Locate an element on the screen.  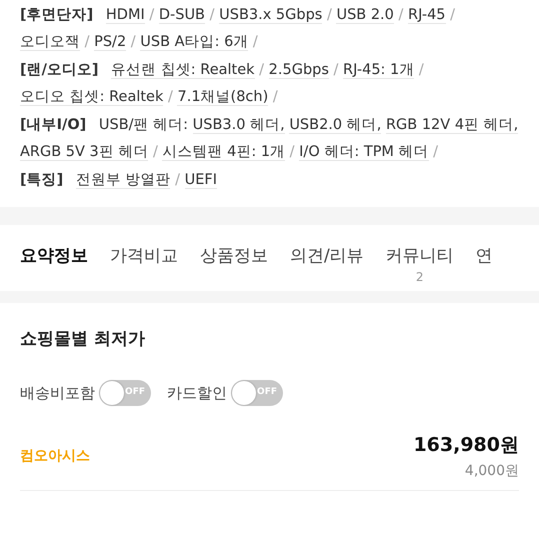
spec-link: D-SUB is located at coordinates (182, 15).